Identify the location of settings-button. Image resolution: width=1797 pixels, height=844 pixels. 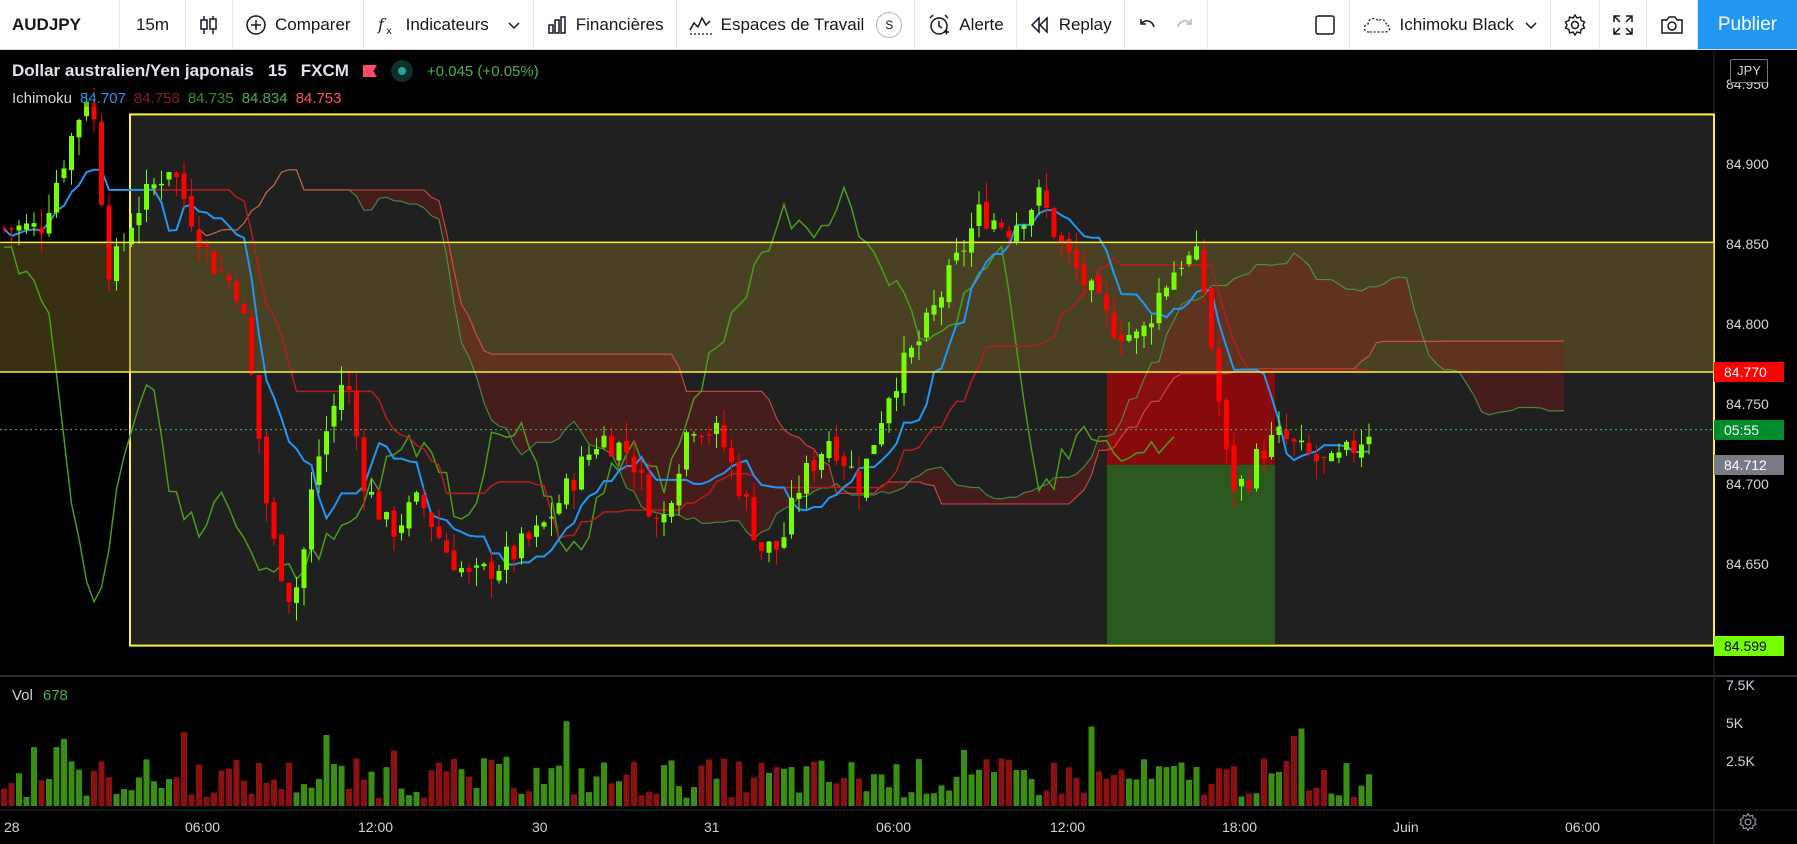
(1575, 24).